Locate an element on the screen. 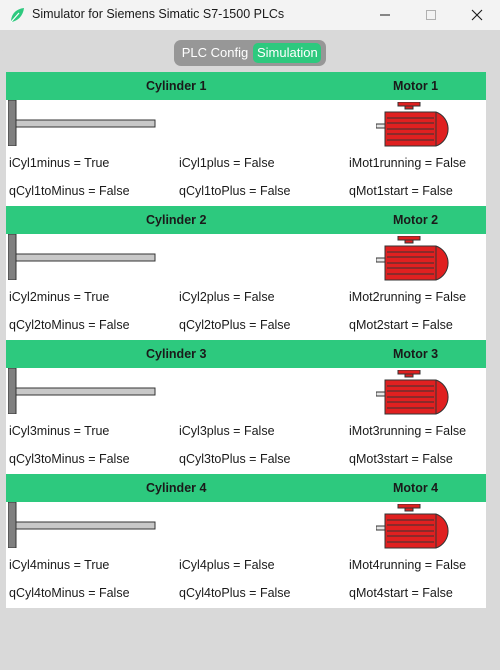  signal-imotrunning: iMot3running = False is located at coordinates (408, 431).